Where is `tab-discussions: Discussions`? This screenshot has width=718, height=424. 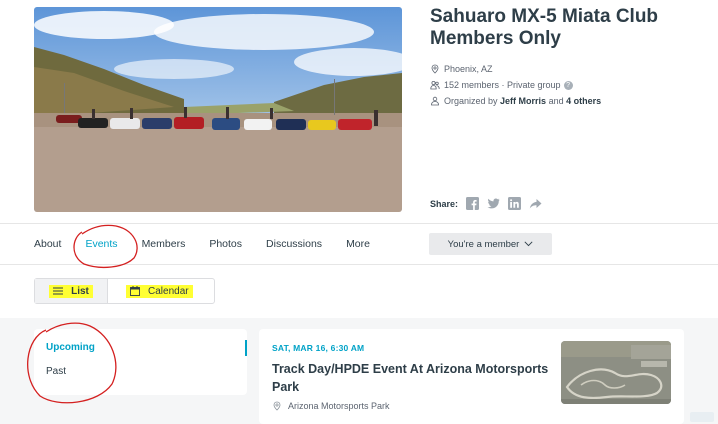 tab-discussions: Discussions is located at coordinates (294, 244).